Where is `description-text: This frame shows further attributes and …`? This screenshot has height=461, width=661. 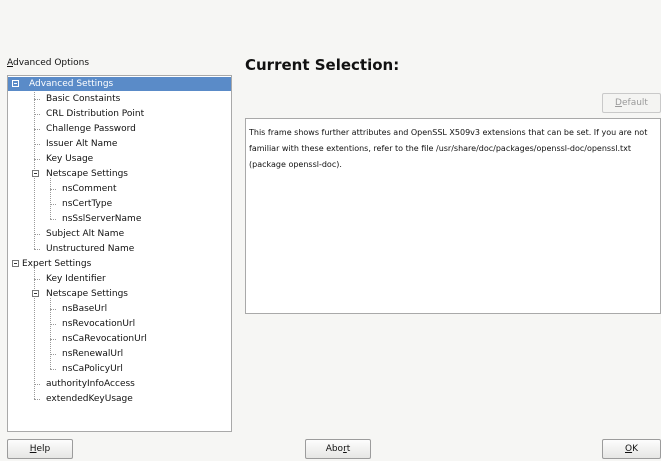 description-text: This frame shows further attributes and … is located at coordinates (448, 148).